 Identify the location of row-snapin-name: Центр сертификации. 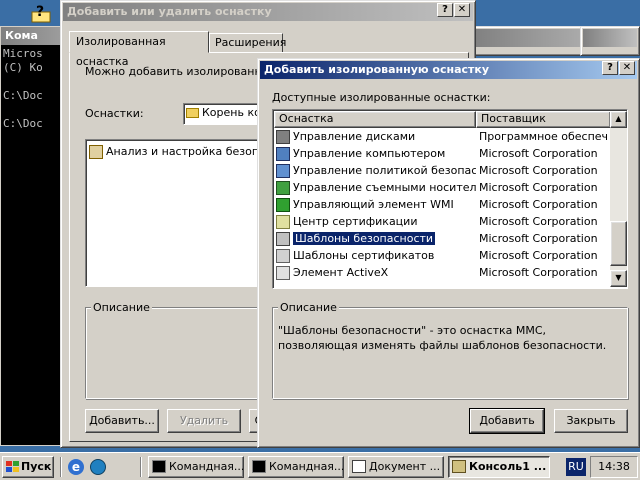
(355, 221).